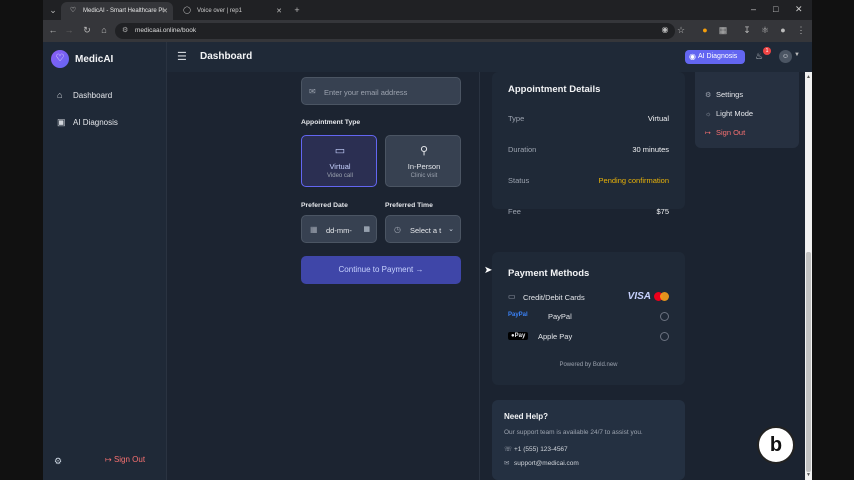  What do you see at coordinates (520, 336) in the screenshot?
I see `apple-pay-logo-text: Pay` at bounding box center [520, 336].